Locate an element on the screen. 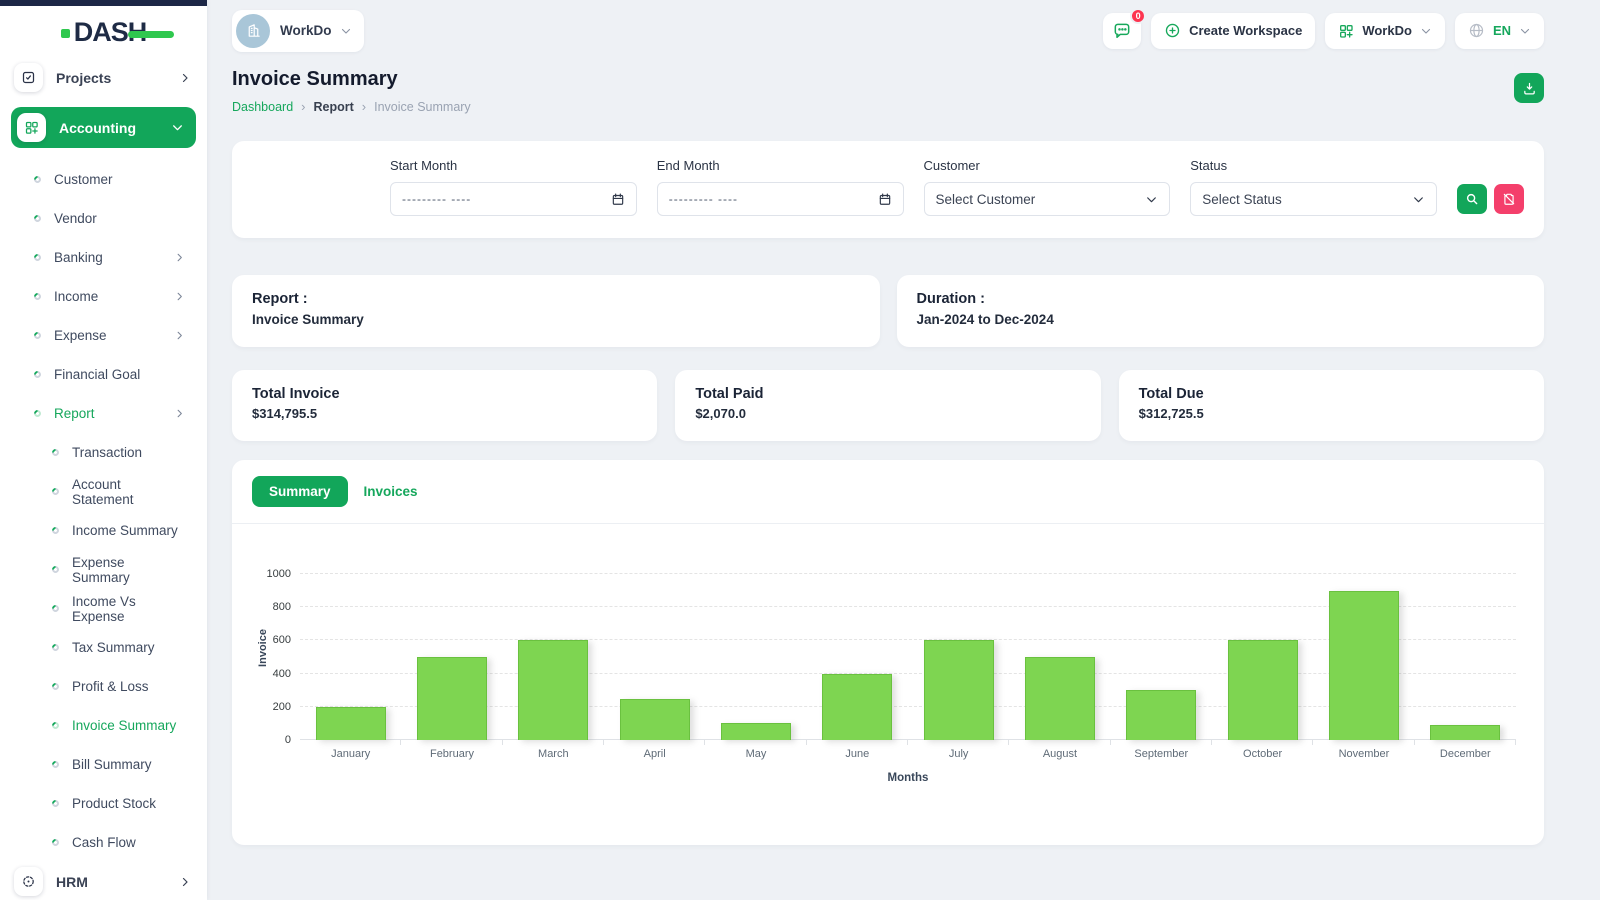 This screenshot has width=1600, height=900. bar-September is located at coordinates (1161, 715).